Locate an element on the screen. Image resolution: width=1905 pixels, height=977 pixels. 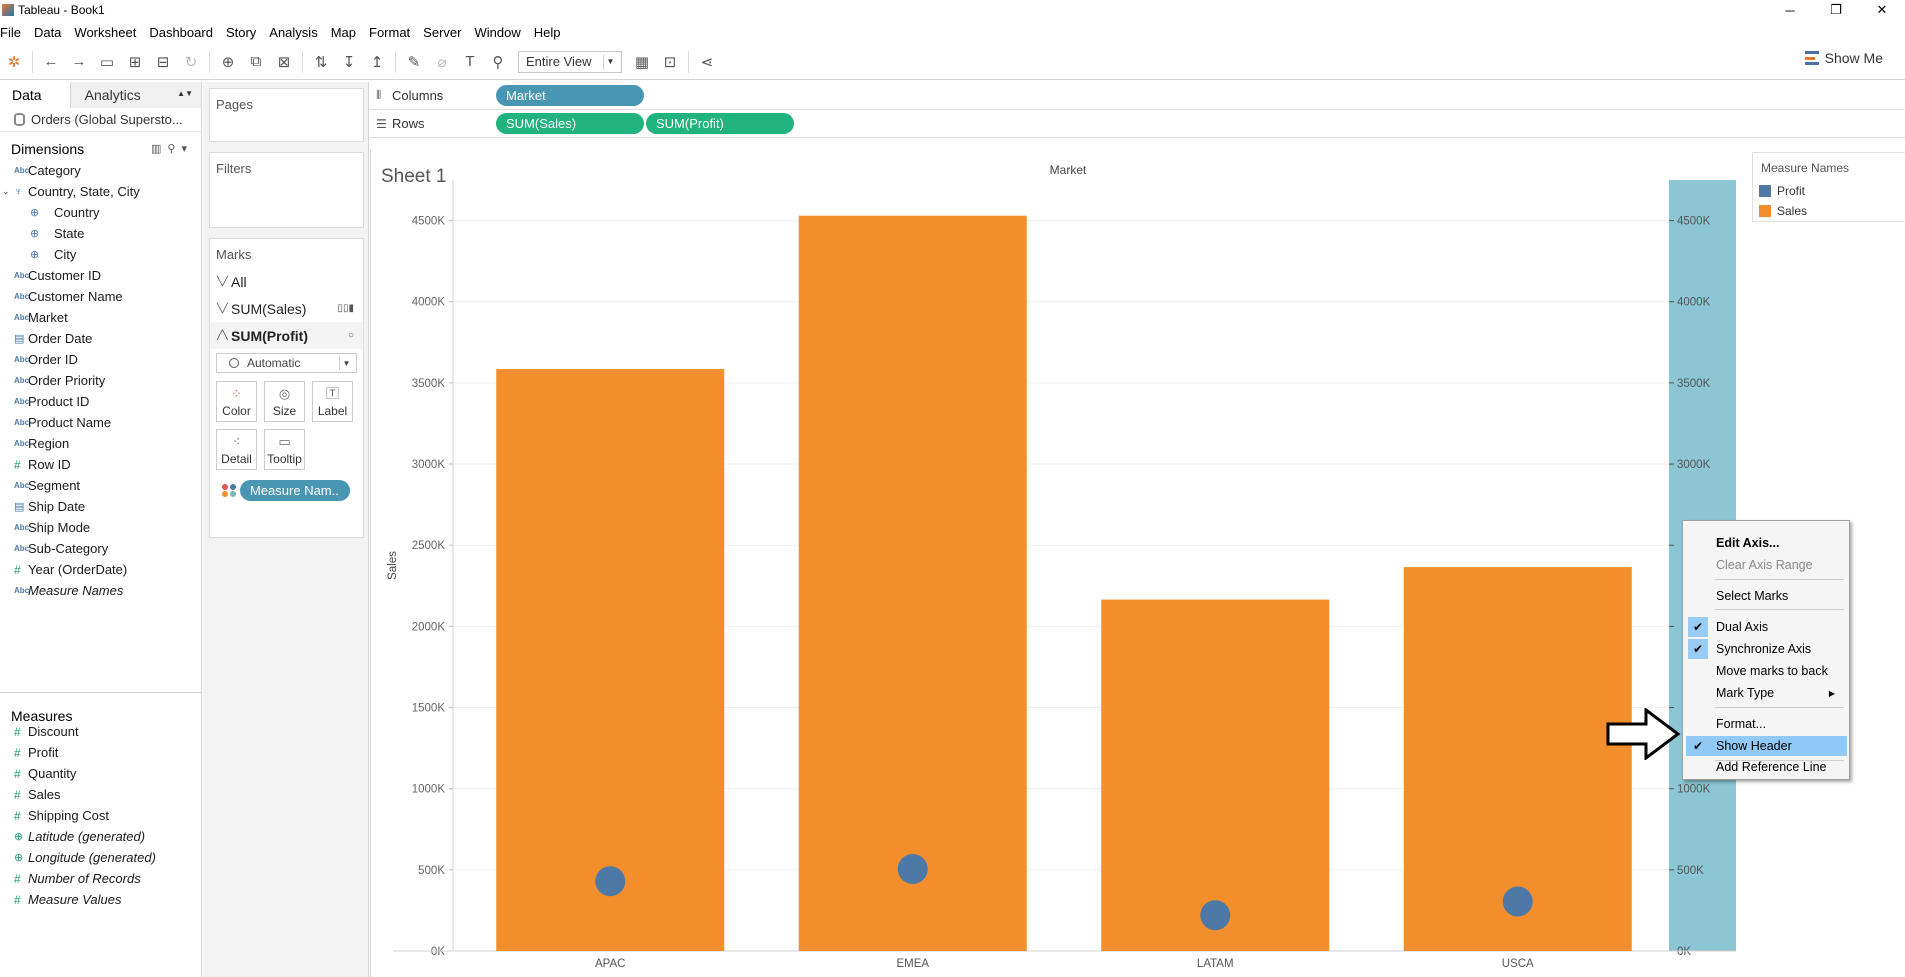
menu-item-mark-type: Mark Type ▶ is located at coordinates (1766, 693).